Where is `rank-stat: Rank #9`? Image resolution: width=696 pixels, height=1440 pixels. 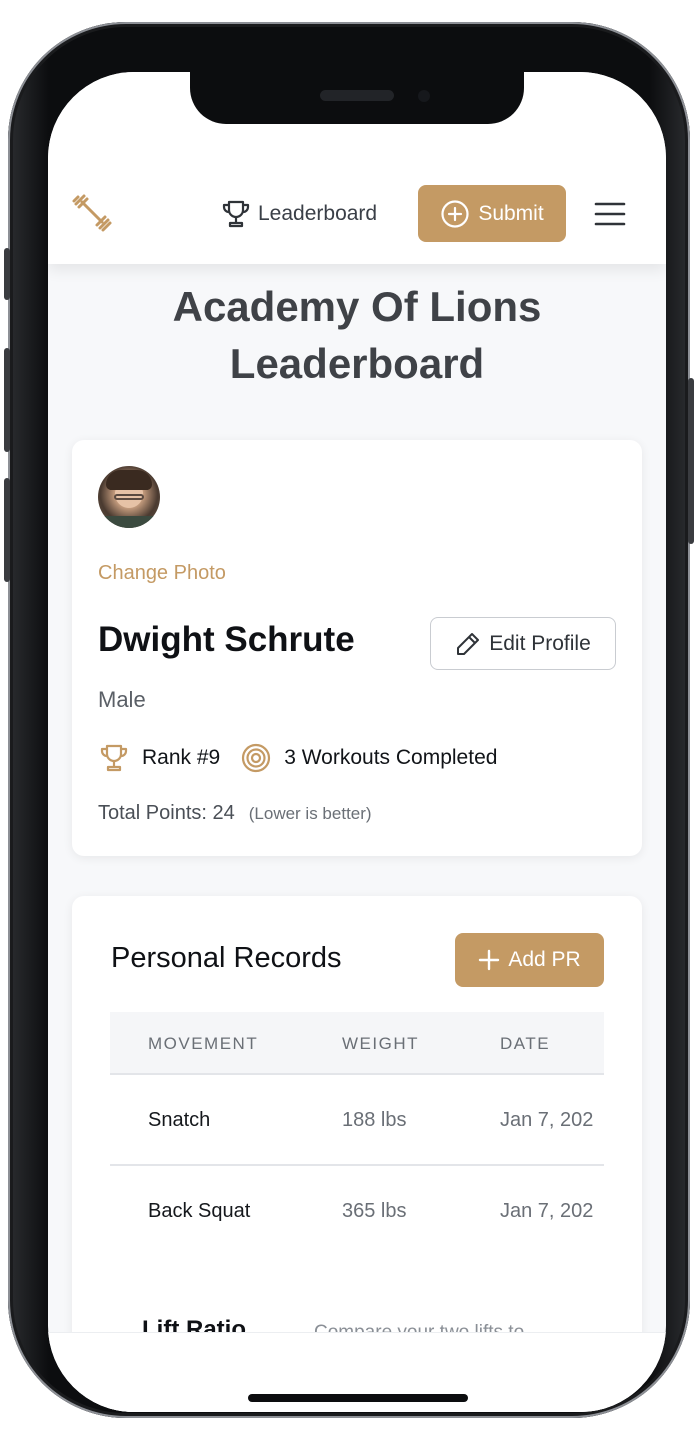
rank-stat: Rank #9 is located at coordinates (159, 758).